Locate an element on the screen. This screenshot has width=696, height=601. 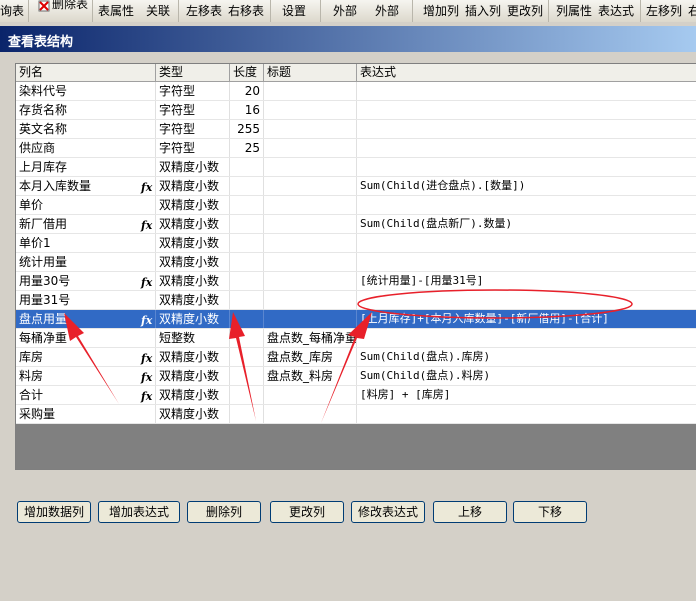
cell-length: 20 is located at coordinates (247, 91).